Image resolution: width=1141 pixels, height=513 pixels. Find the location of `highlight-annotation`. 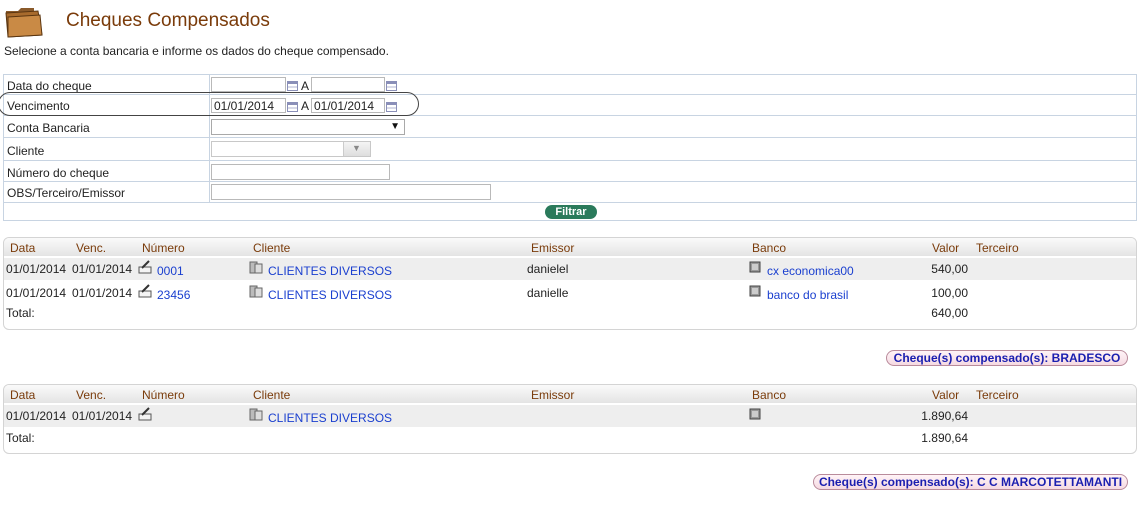

highlight-annotation is located at coordinates (209, 104).